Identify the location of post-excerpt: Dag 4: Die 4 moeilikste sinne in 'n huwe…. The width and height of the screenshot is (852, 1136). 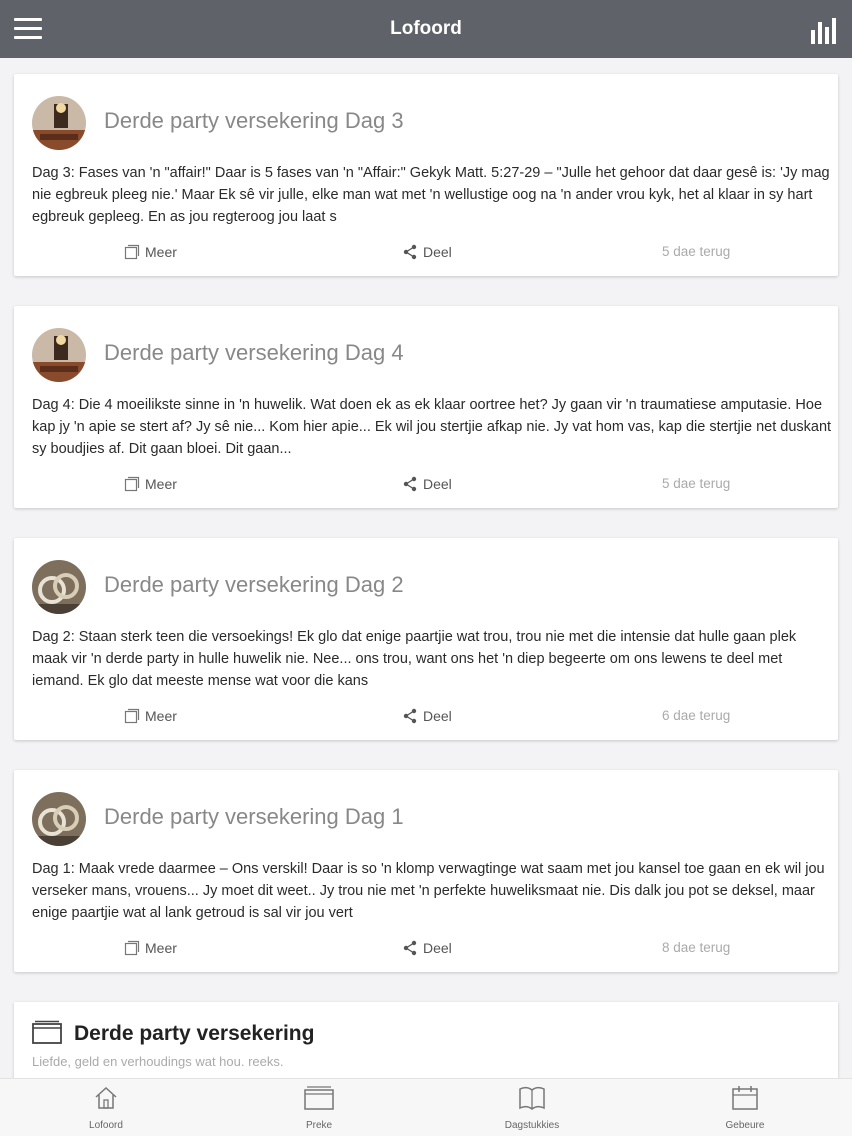
(432, 427).